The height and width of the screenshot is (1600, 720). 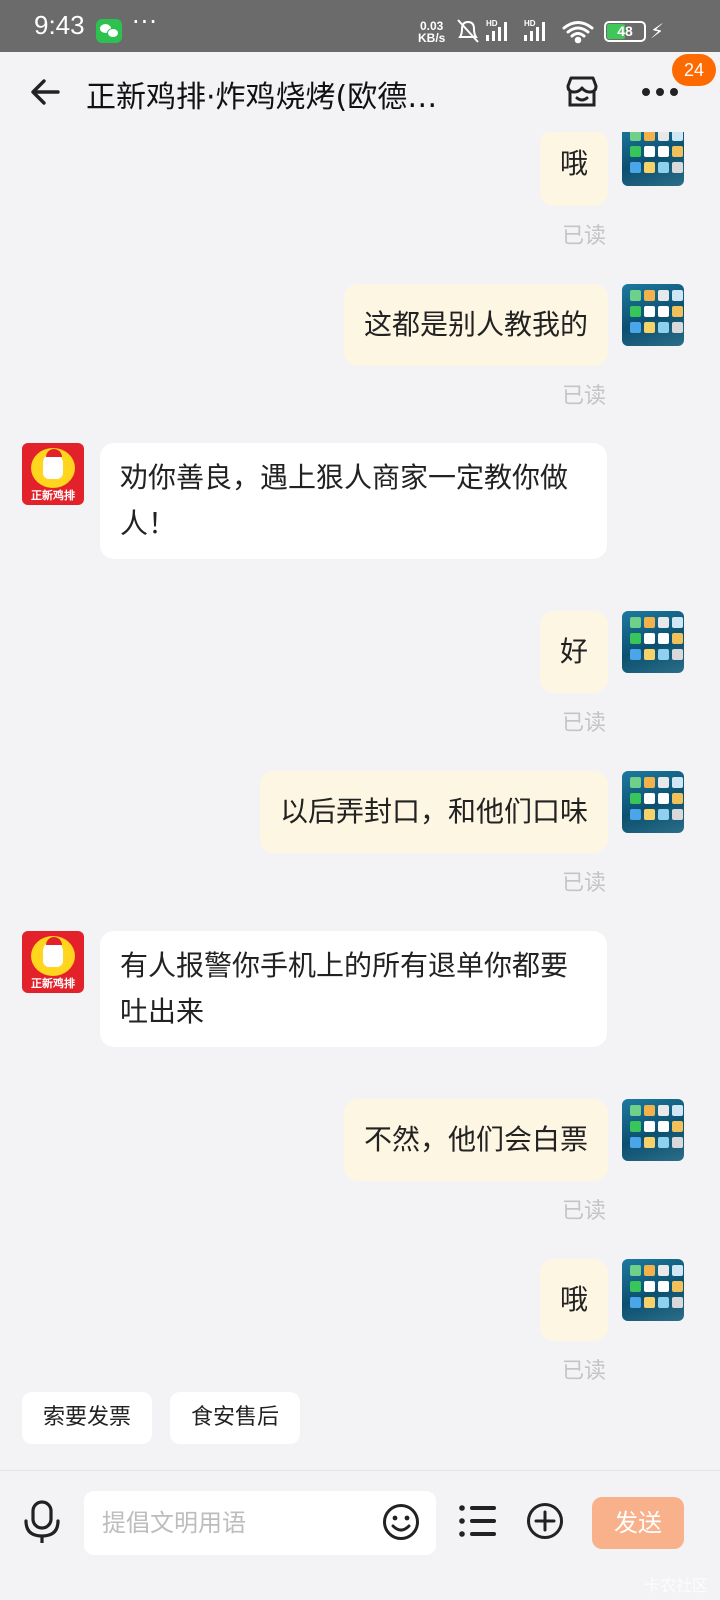 I want to click on more-notifications-icon: ···, so click(x=145, y=22).